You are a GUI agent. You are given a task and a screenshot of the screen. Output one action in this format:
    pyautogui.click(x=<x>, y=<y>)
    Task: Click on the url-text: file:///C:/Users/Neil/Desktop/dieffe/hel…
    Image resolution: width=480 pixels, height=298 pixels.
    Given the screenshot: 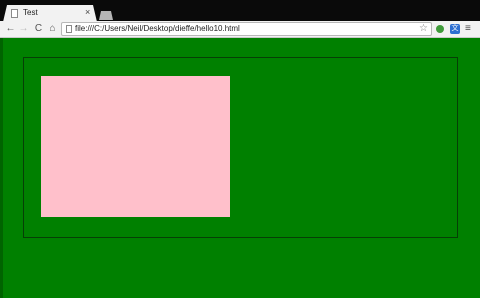 What is the action you would take?
    pyautogui.click(x=157, y=28)
    